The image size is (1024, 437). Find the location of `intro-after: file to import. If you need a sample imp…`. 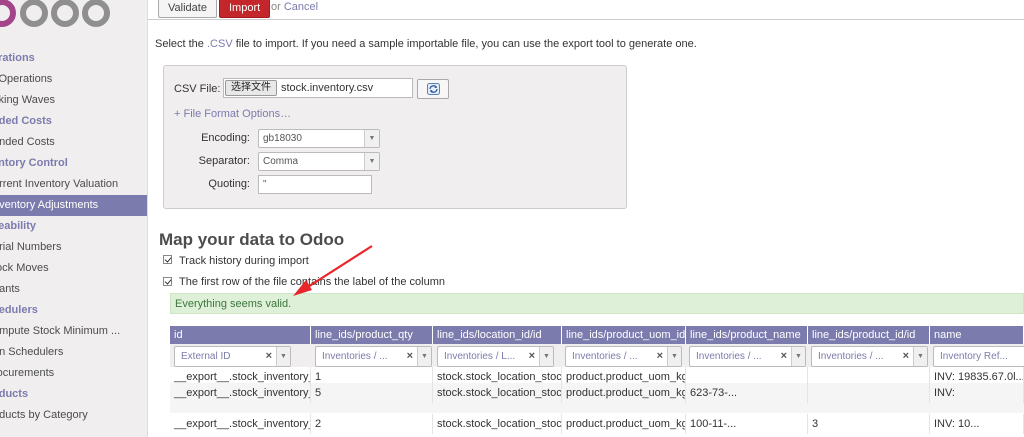

intro-after: file to import. If you need a sample imp… is located at coordinates (464, 44).